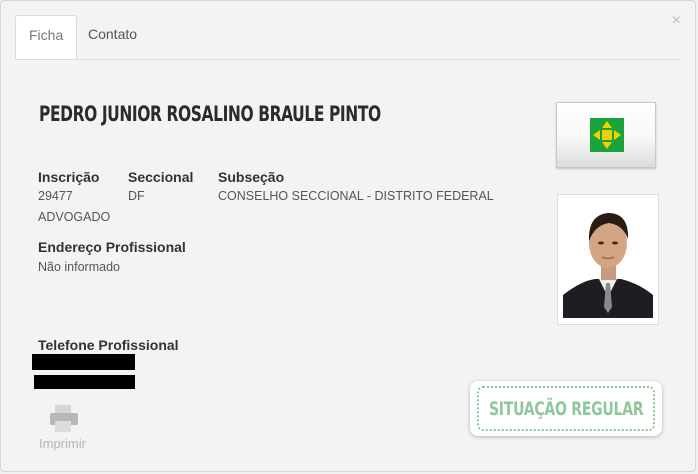  Describe the element at coordinates (46, 37) in the screenshot. I see `tab-ficha: Ficha` at that location.